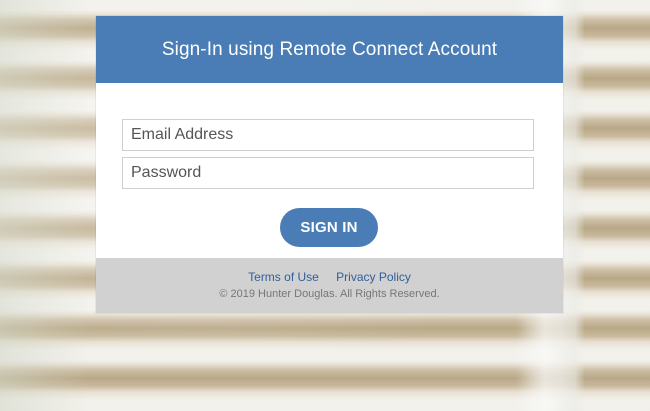 The width and height of the screenshot is (650, 411). I want to click on sign-in-button: SIGN IN, so click(329, 227).